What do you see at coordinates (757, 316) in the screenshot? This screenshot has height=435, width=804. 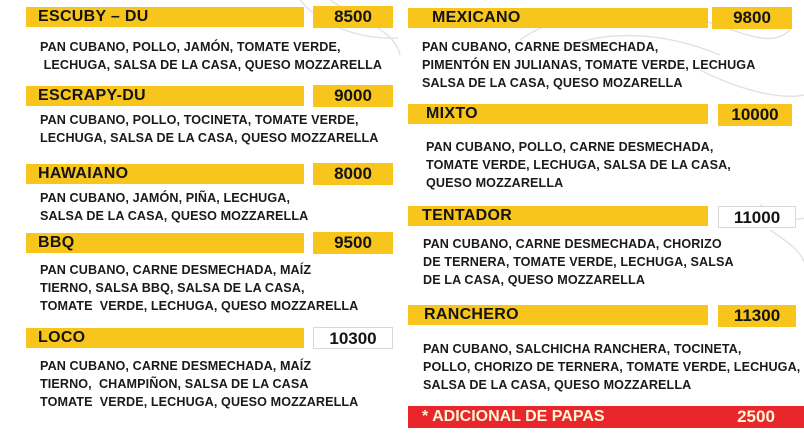 I see `item-price: 11300` at bounding box center [757, 316].